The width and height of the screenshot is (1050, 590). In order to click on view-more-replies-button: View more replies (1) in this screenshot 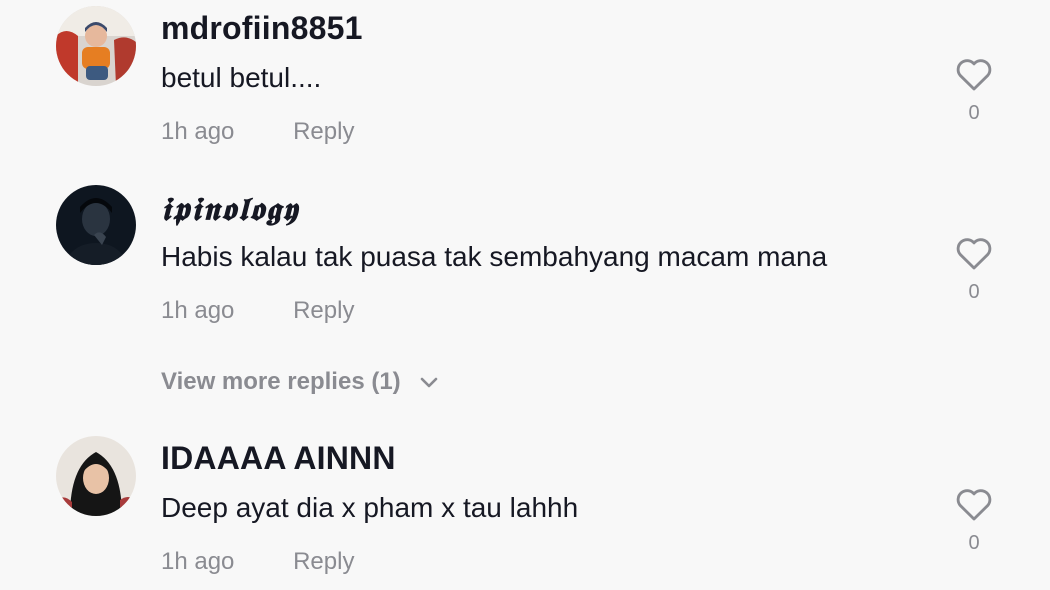, I will do `click(300, 382)`.